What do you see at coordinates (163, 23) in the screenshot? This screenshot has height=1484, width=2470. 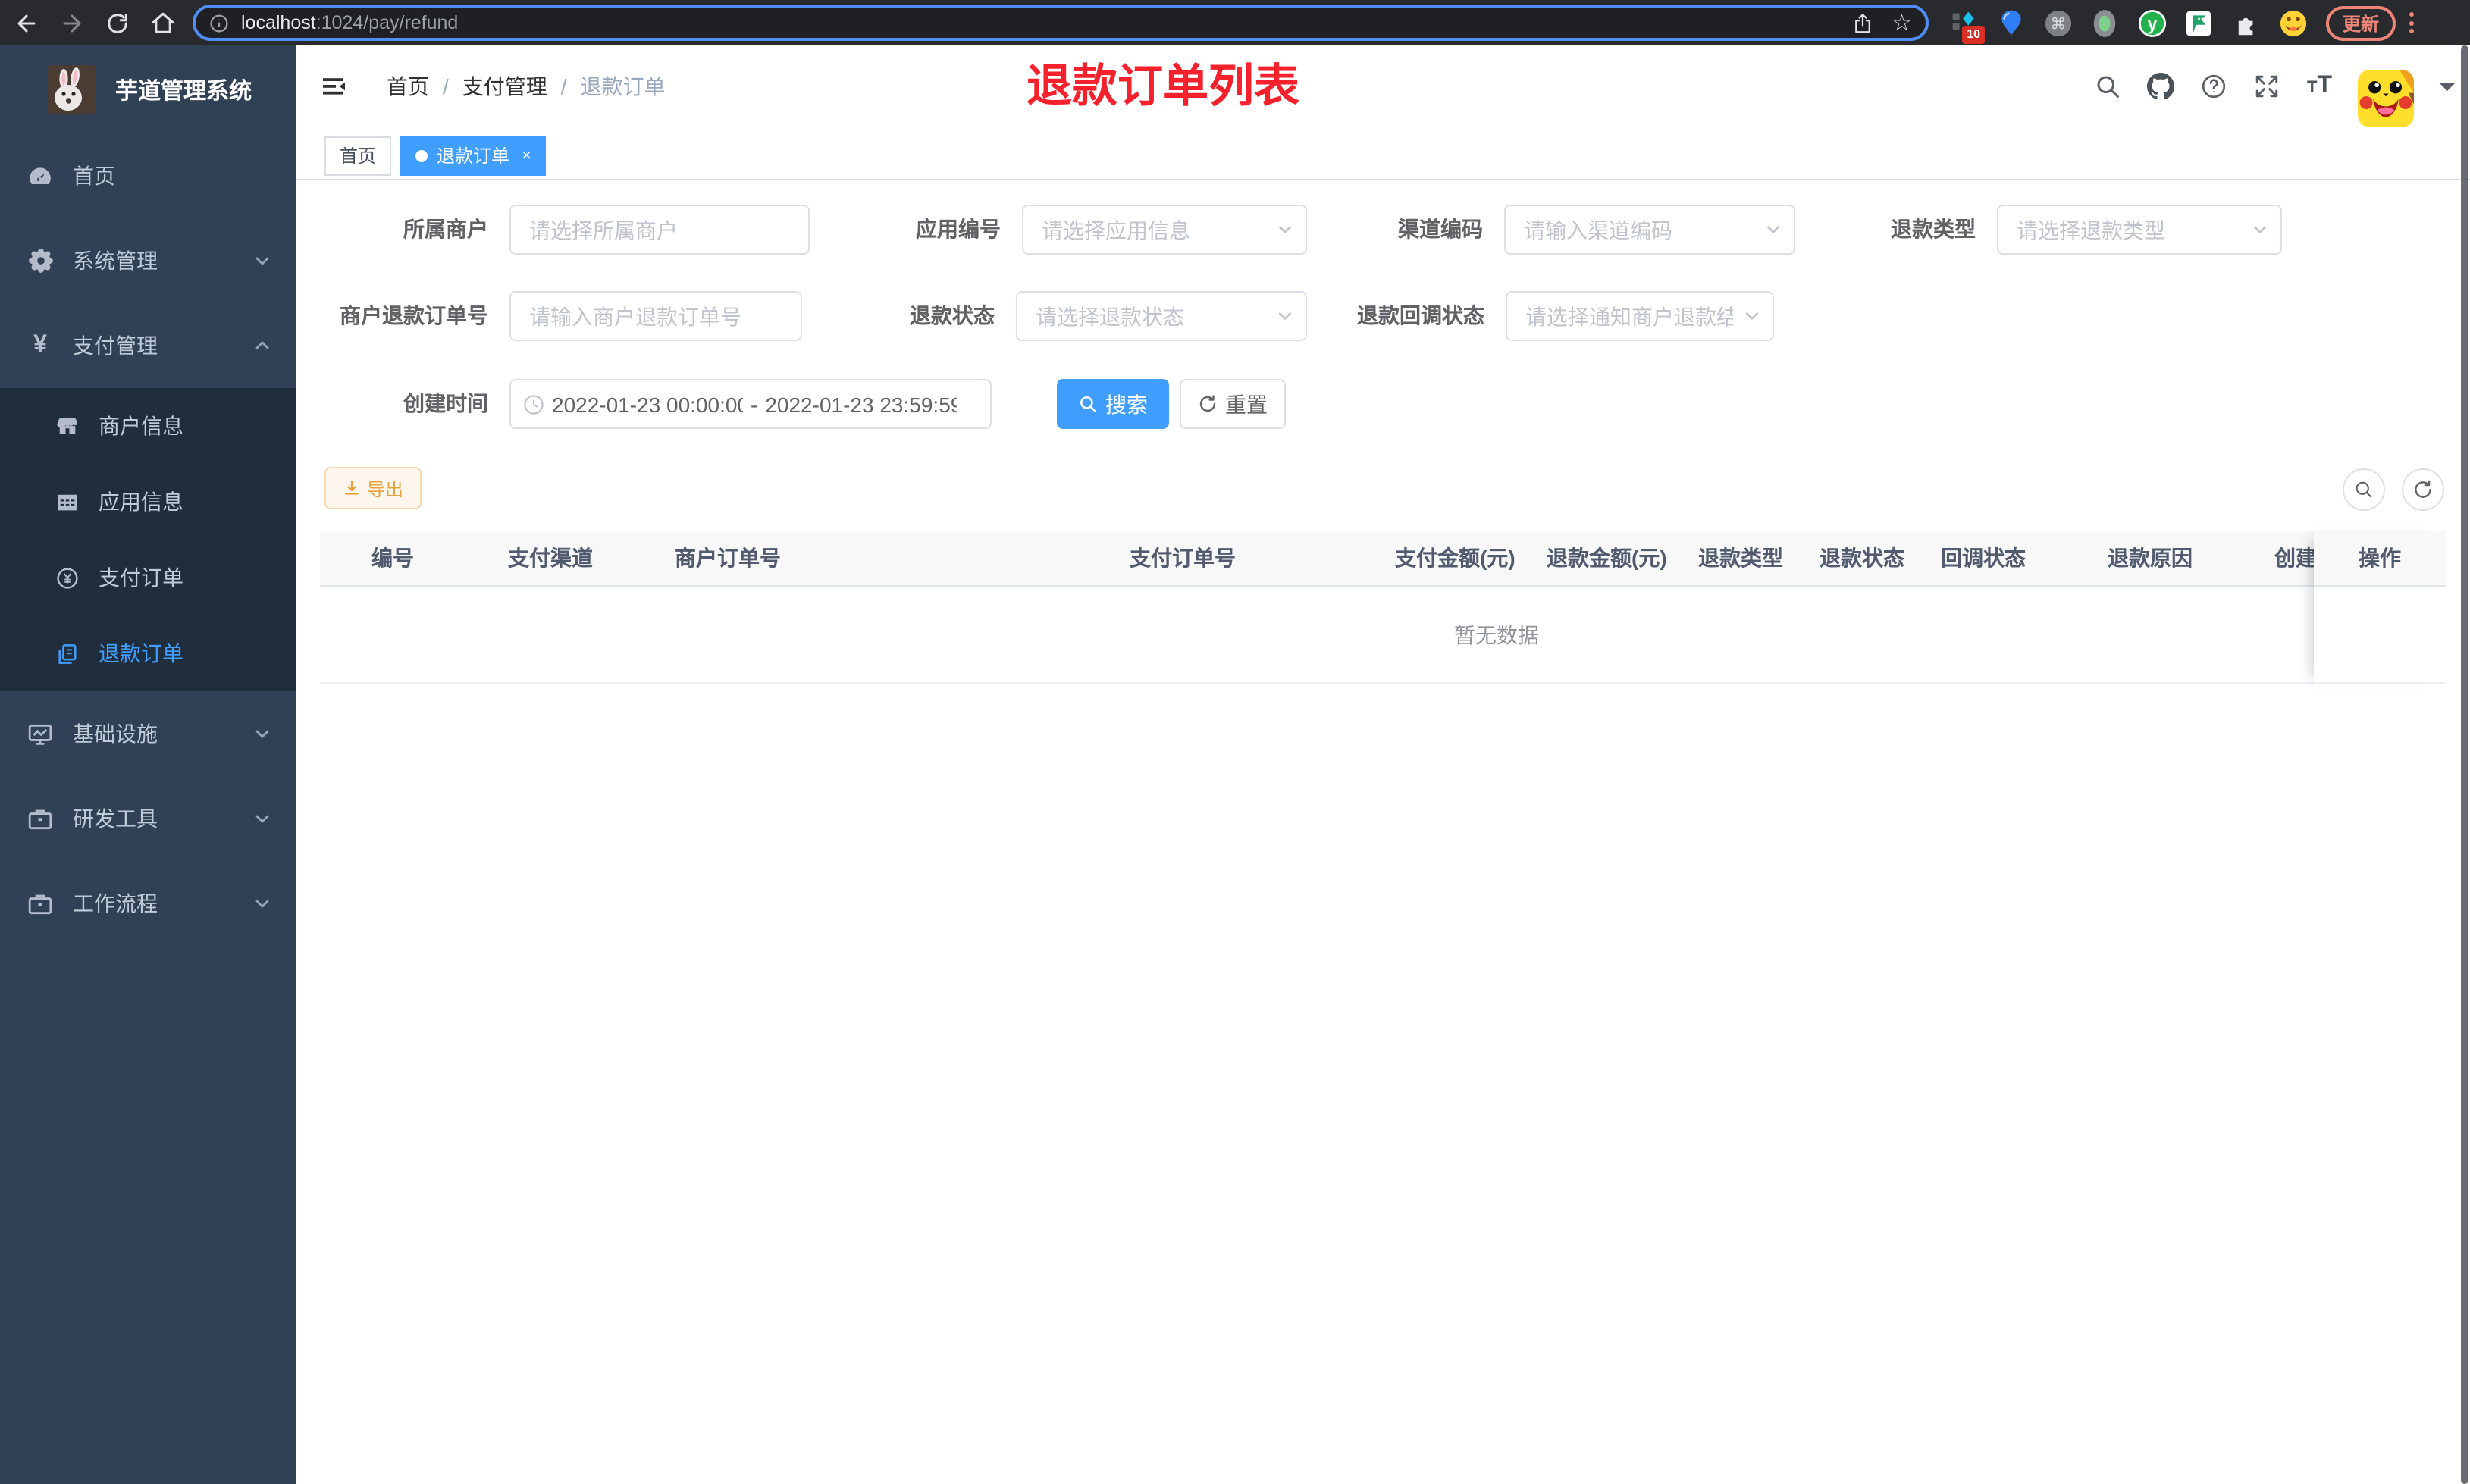 I see `home-icon` at bounding box center [163, 23].